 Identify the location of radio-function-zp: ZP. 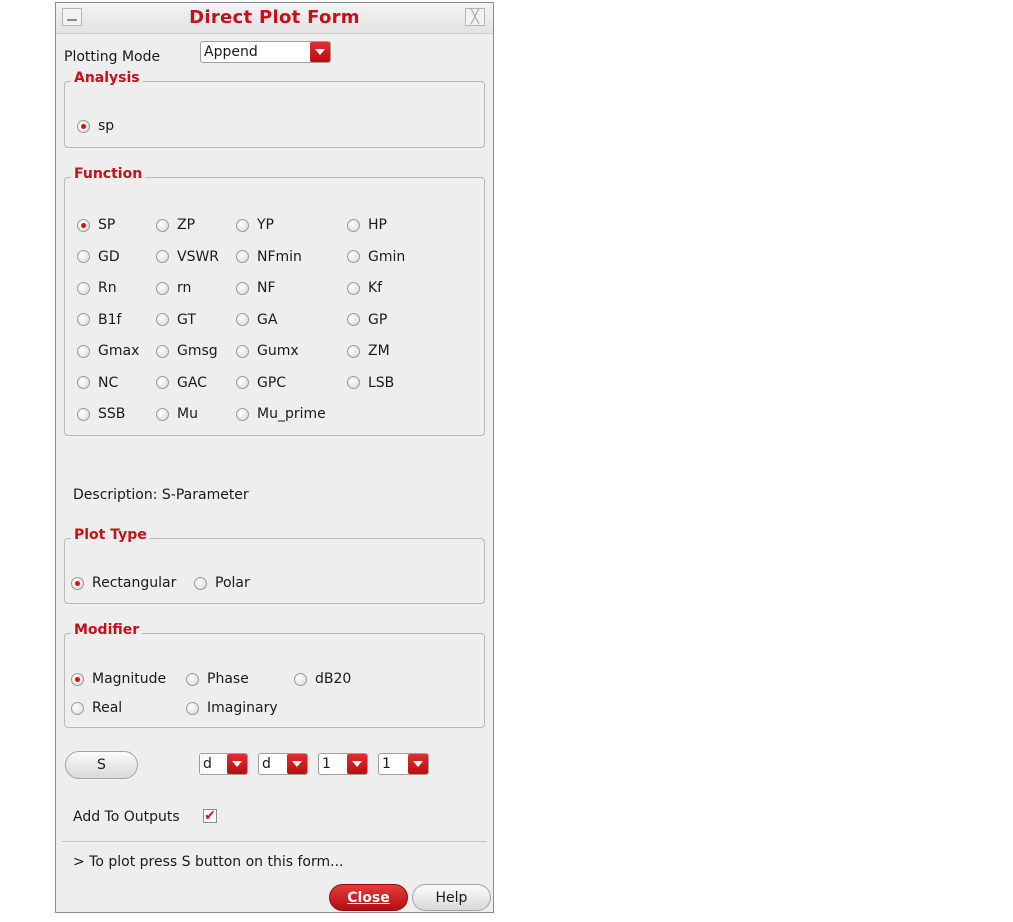
(175, 225).